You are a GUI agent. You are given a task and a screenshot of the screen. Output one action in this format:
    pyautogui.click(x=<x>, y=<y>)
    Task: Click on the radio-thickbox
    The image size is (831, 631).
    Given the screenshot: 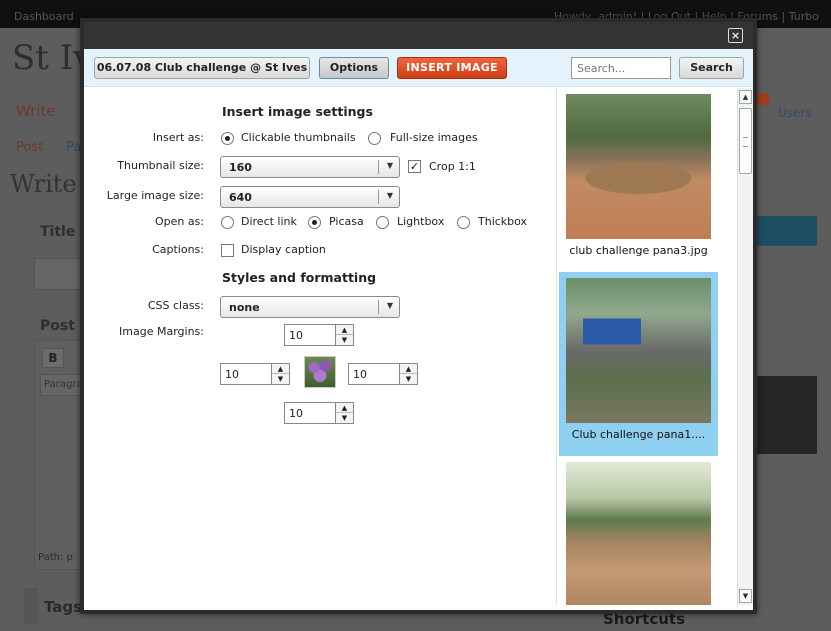 What is the action you would take?
    pyautogui.click(x=463, y=222)
    